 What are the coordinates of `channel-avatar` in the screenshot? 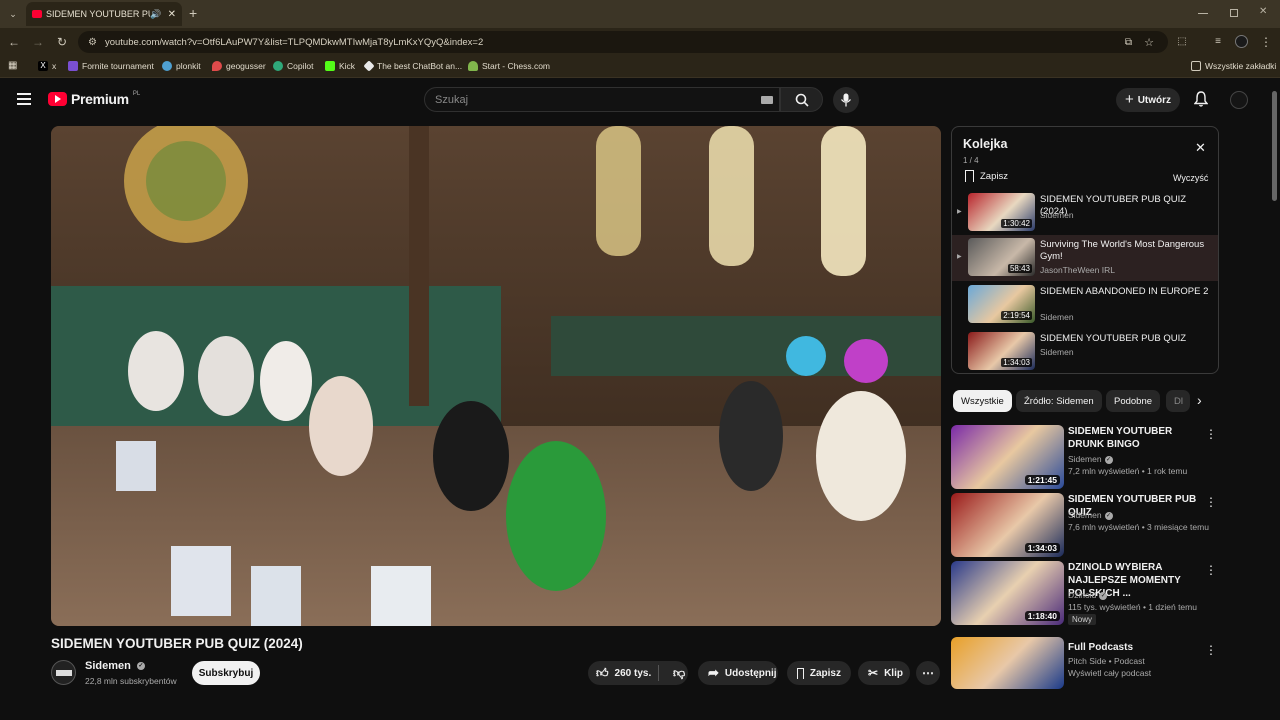 It's located at (63, 672).